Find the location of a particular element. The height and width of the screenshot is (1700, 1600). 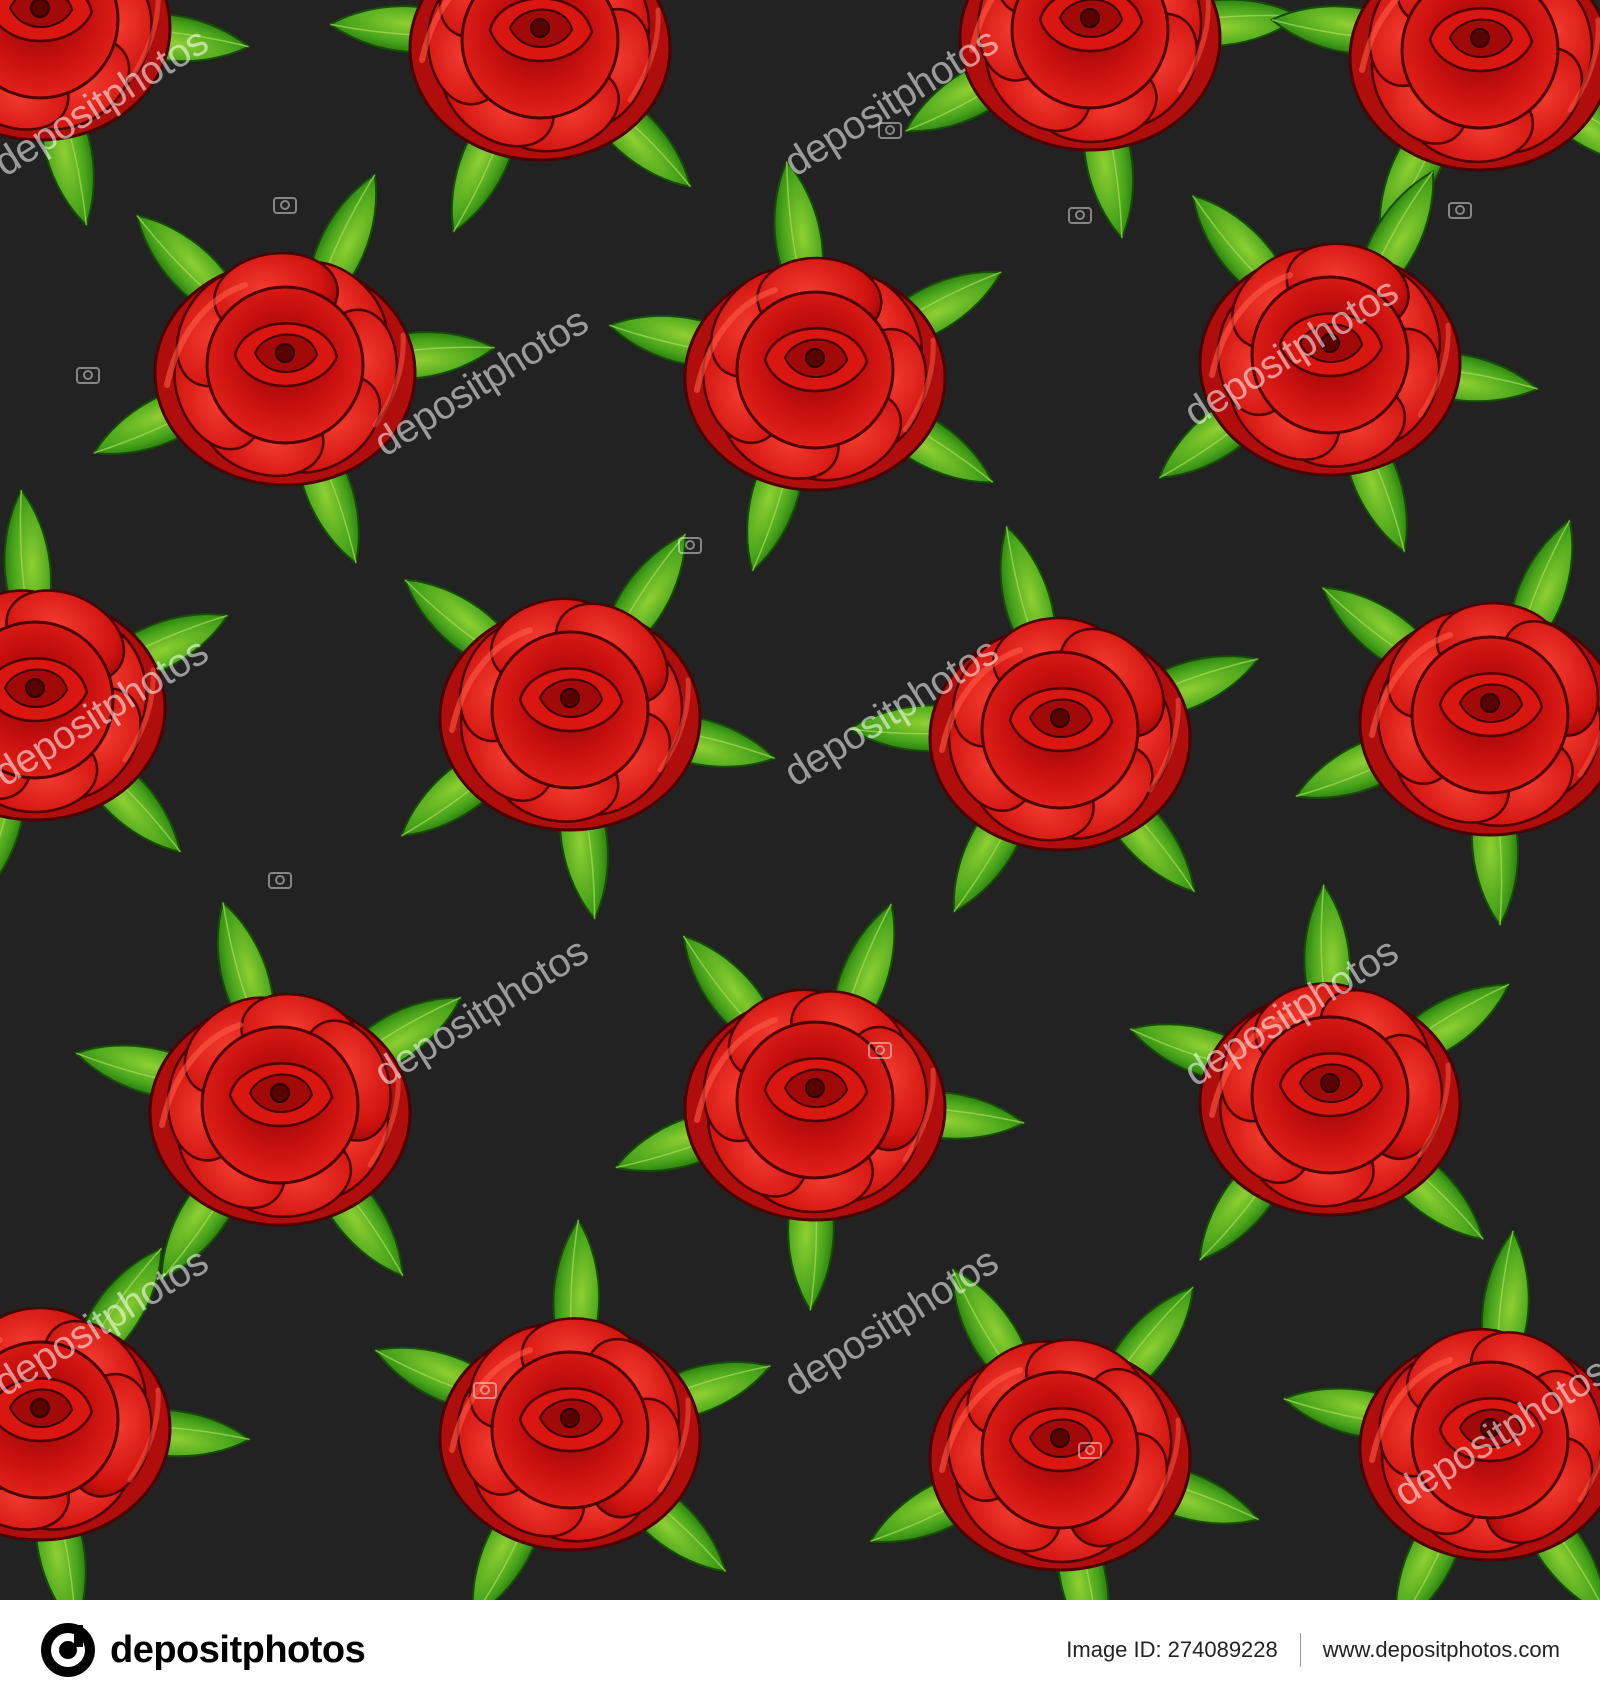

site-url-link: www.depositphotos.com is located at coordinates (1441, 1650).